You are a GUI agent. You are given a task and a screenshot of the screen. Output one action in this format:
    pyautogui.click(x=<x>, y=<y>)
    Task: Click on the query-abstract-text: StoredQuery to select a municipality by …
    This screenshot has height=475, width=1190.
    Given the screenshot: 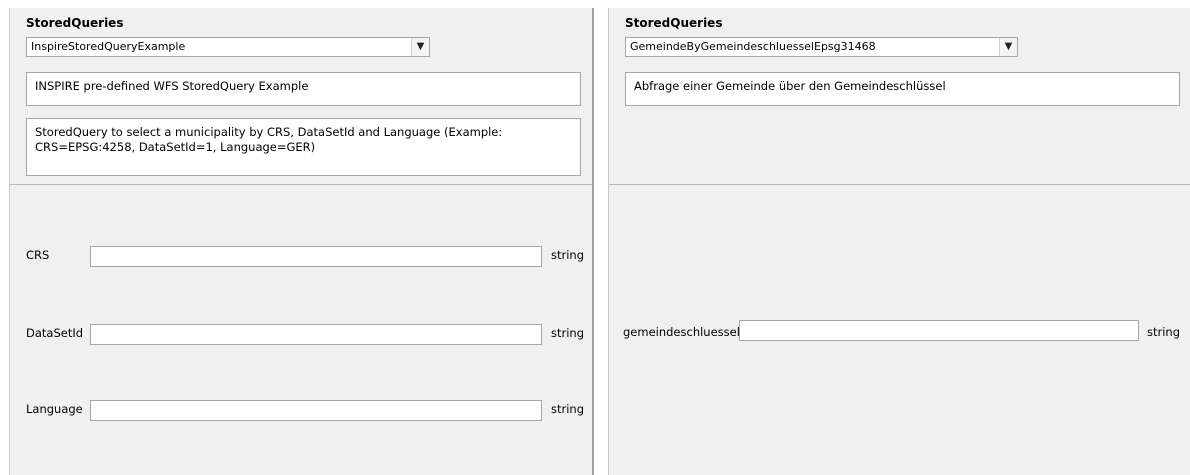 What is the action you would take?
    pyautogui.click(x=269, y=139)
    